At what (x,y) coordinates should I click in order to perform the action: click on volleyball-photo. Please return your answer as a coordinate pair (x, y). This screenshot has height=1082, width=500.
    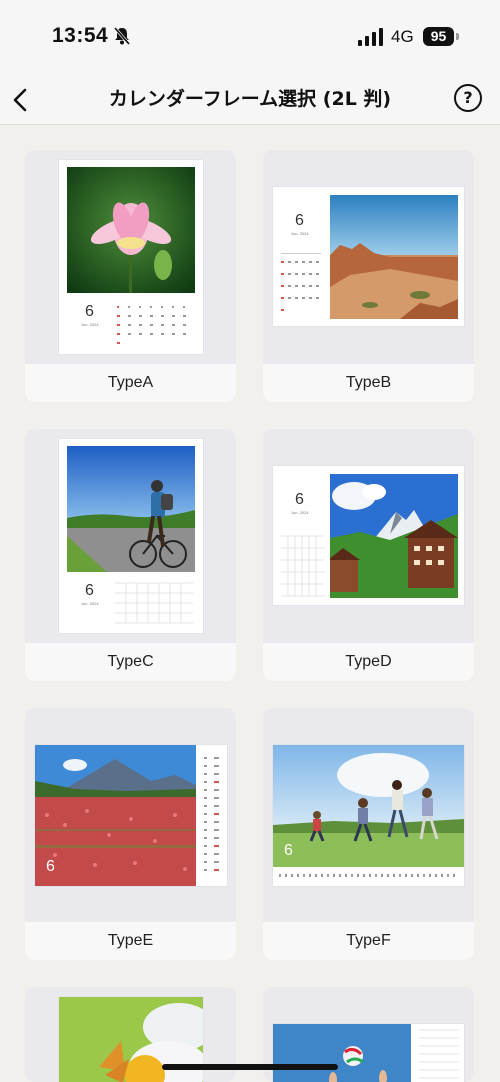
    Looking at the image, I should click on (366, 1053).